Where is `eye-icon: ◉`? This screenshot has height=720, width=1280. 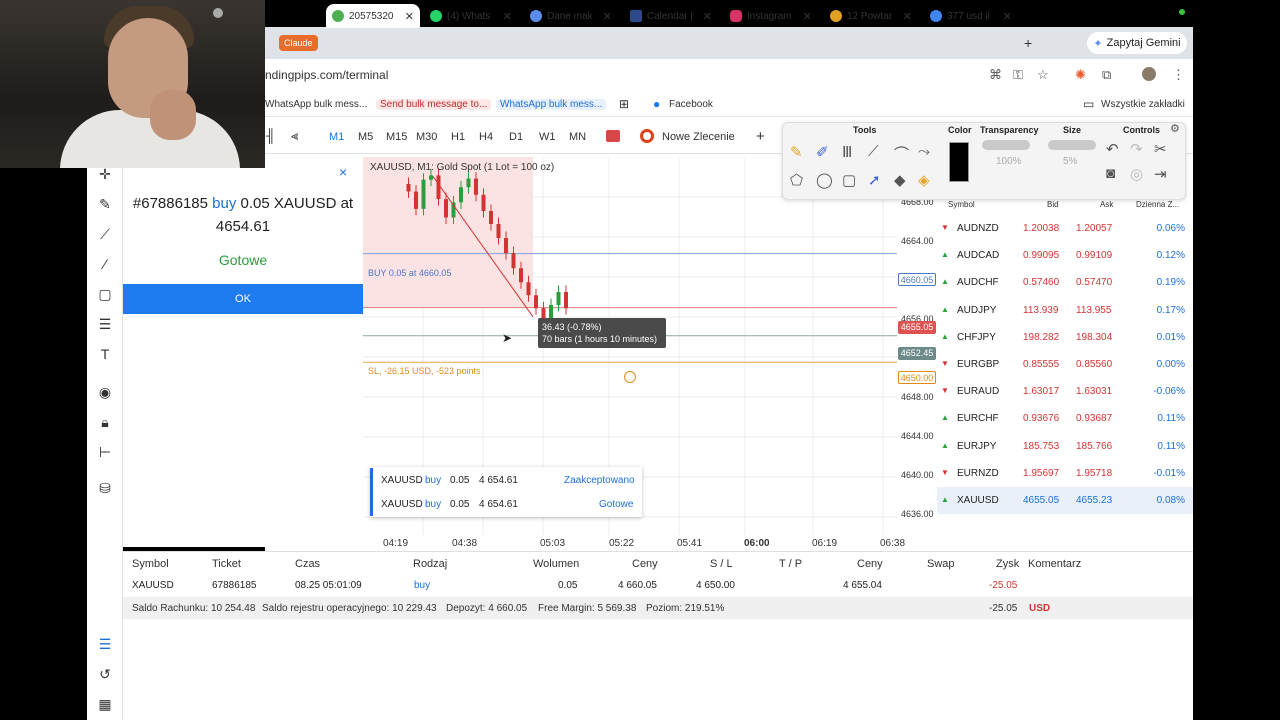 eye-icon: ◉ is located at coordinates (105, 392).